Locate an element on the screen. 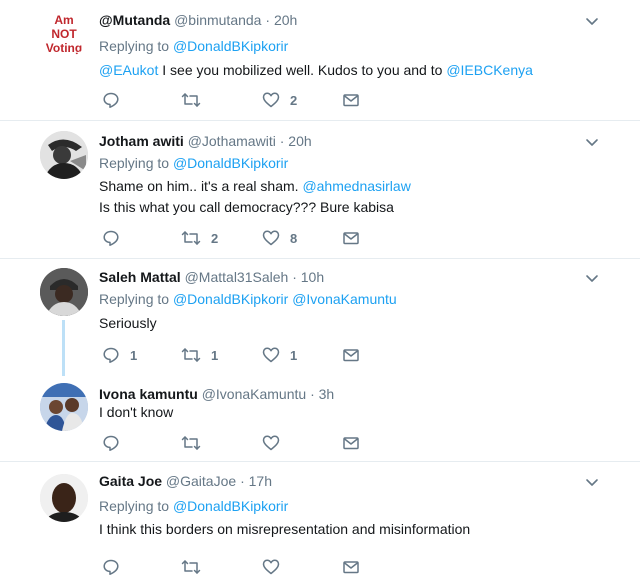 The height and width of the screenshot is (578, 640). tweet-text: I don't know is located at coordinates (136, 412).